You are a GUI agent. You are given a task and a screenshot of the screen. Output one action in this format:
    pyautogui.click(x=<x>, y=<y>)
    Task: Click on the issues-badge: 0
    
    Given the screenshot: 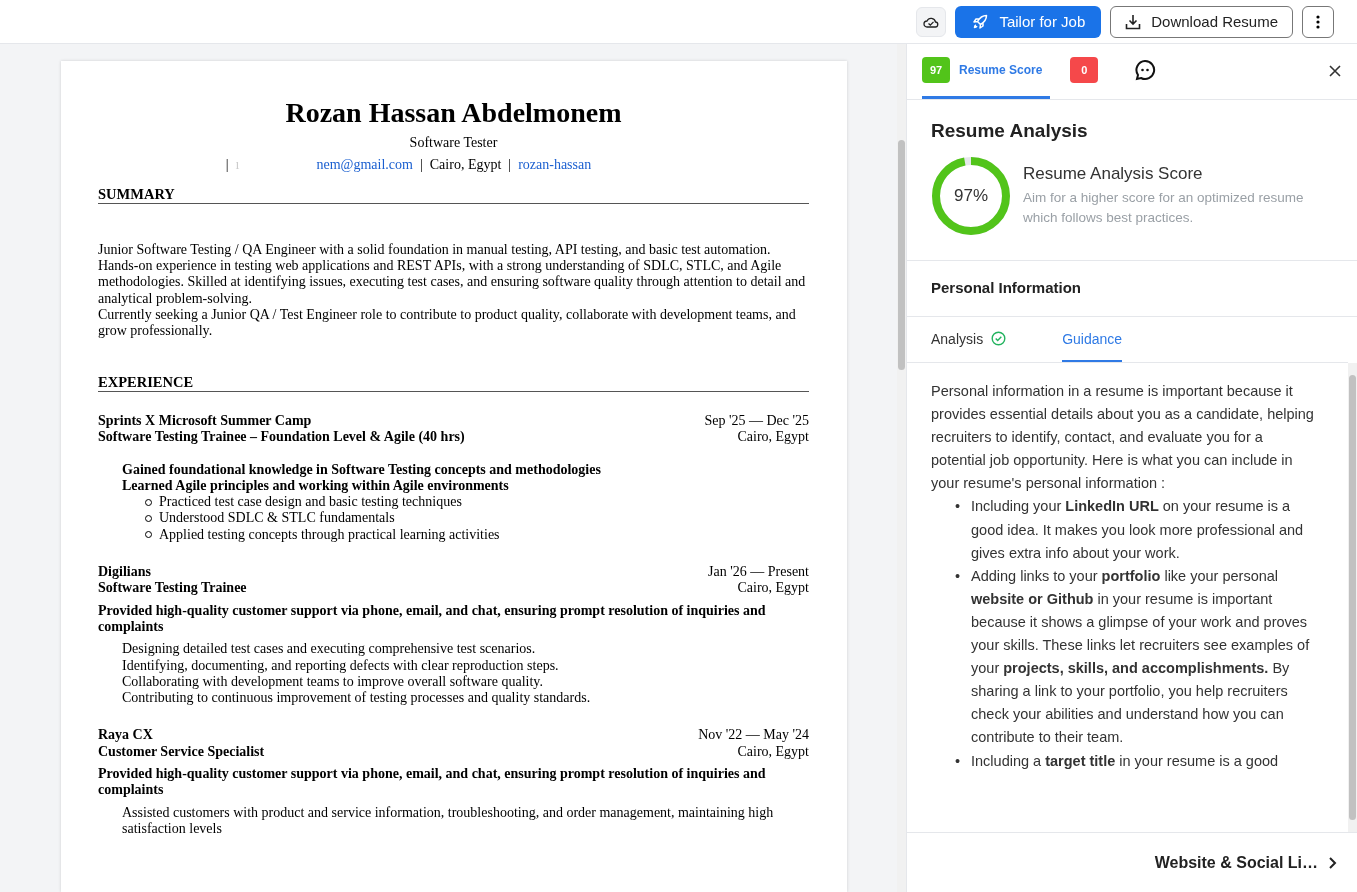 What is the action you would take?
    pyautogui.click(x=1084, y=70)
    